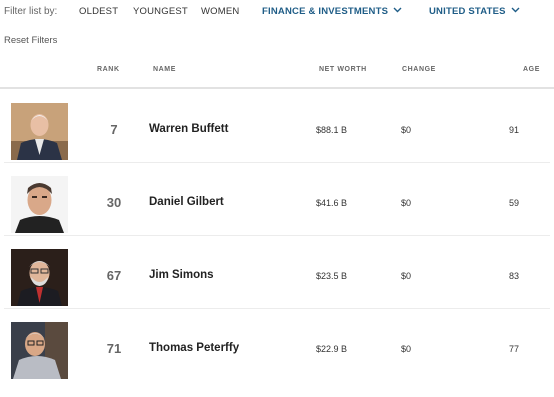  Describe the element at coordinates (181, 275) in the screenshot. I see `person-name: Jim Simons` at that location.